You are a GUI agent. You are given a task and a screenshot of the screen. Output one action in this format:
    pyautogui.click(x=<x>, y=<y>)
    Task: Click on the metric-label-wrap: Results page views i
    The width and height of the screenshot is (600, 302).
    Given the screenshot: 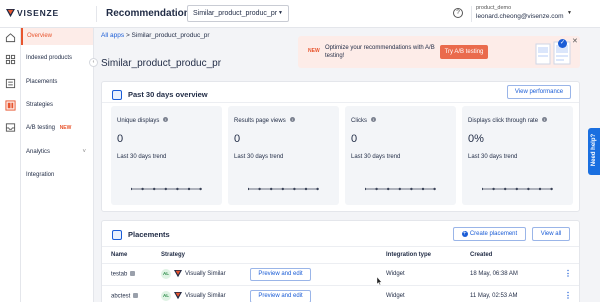 What is the action you would take?
    pyautogui.click(x=264, y=120)
    